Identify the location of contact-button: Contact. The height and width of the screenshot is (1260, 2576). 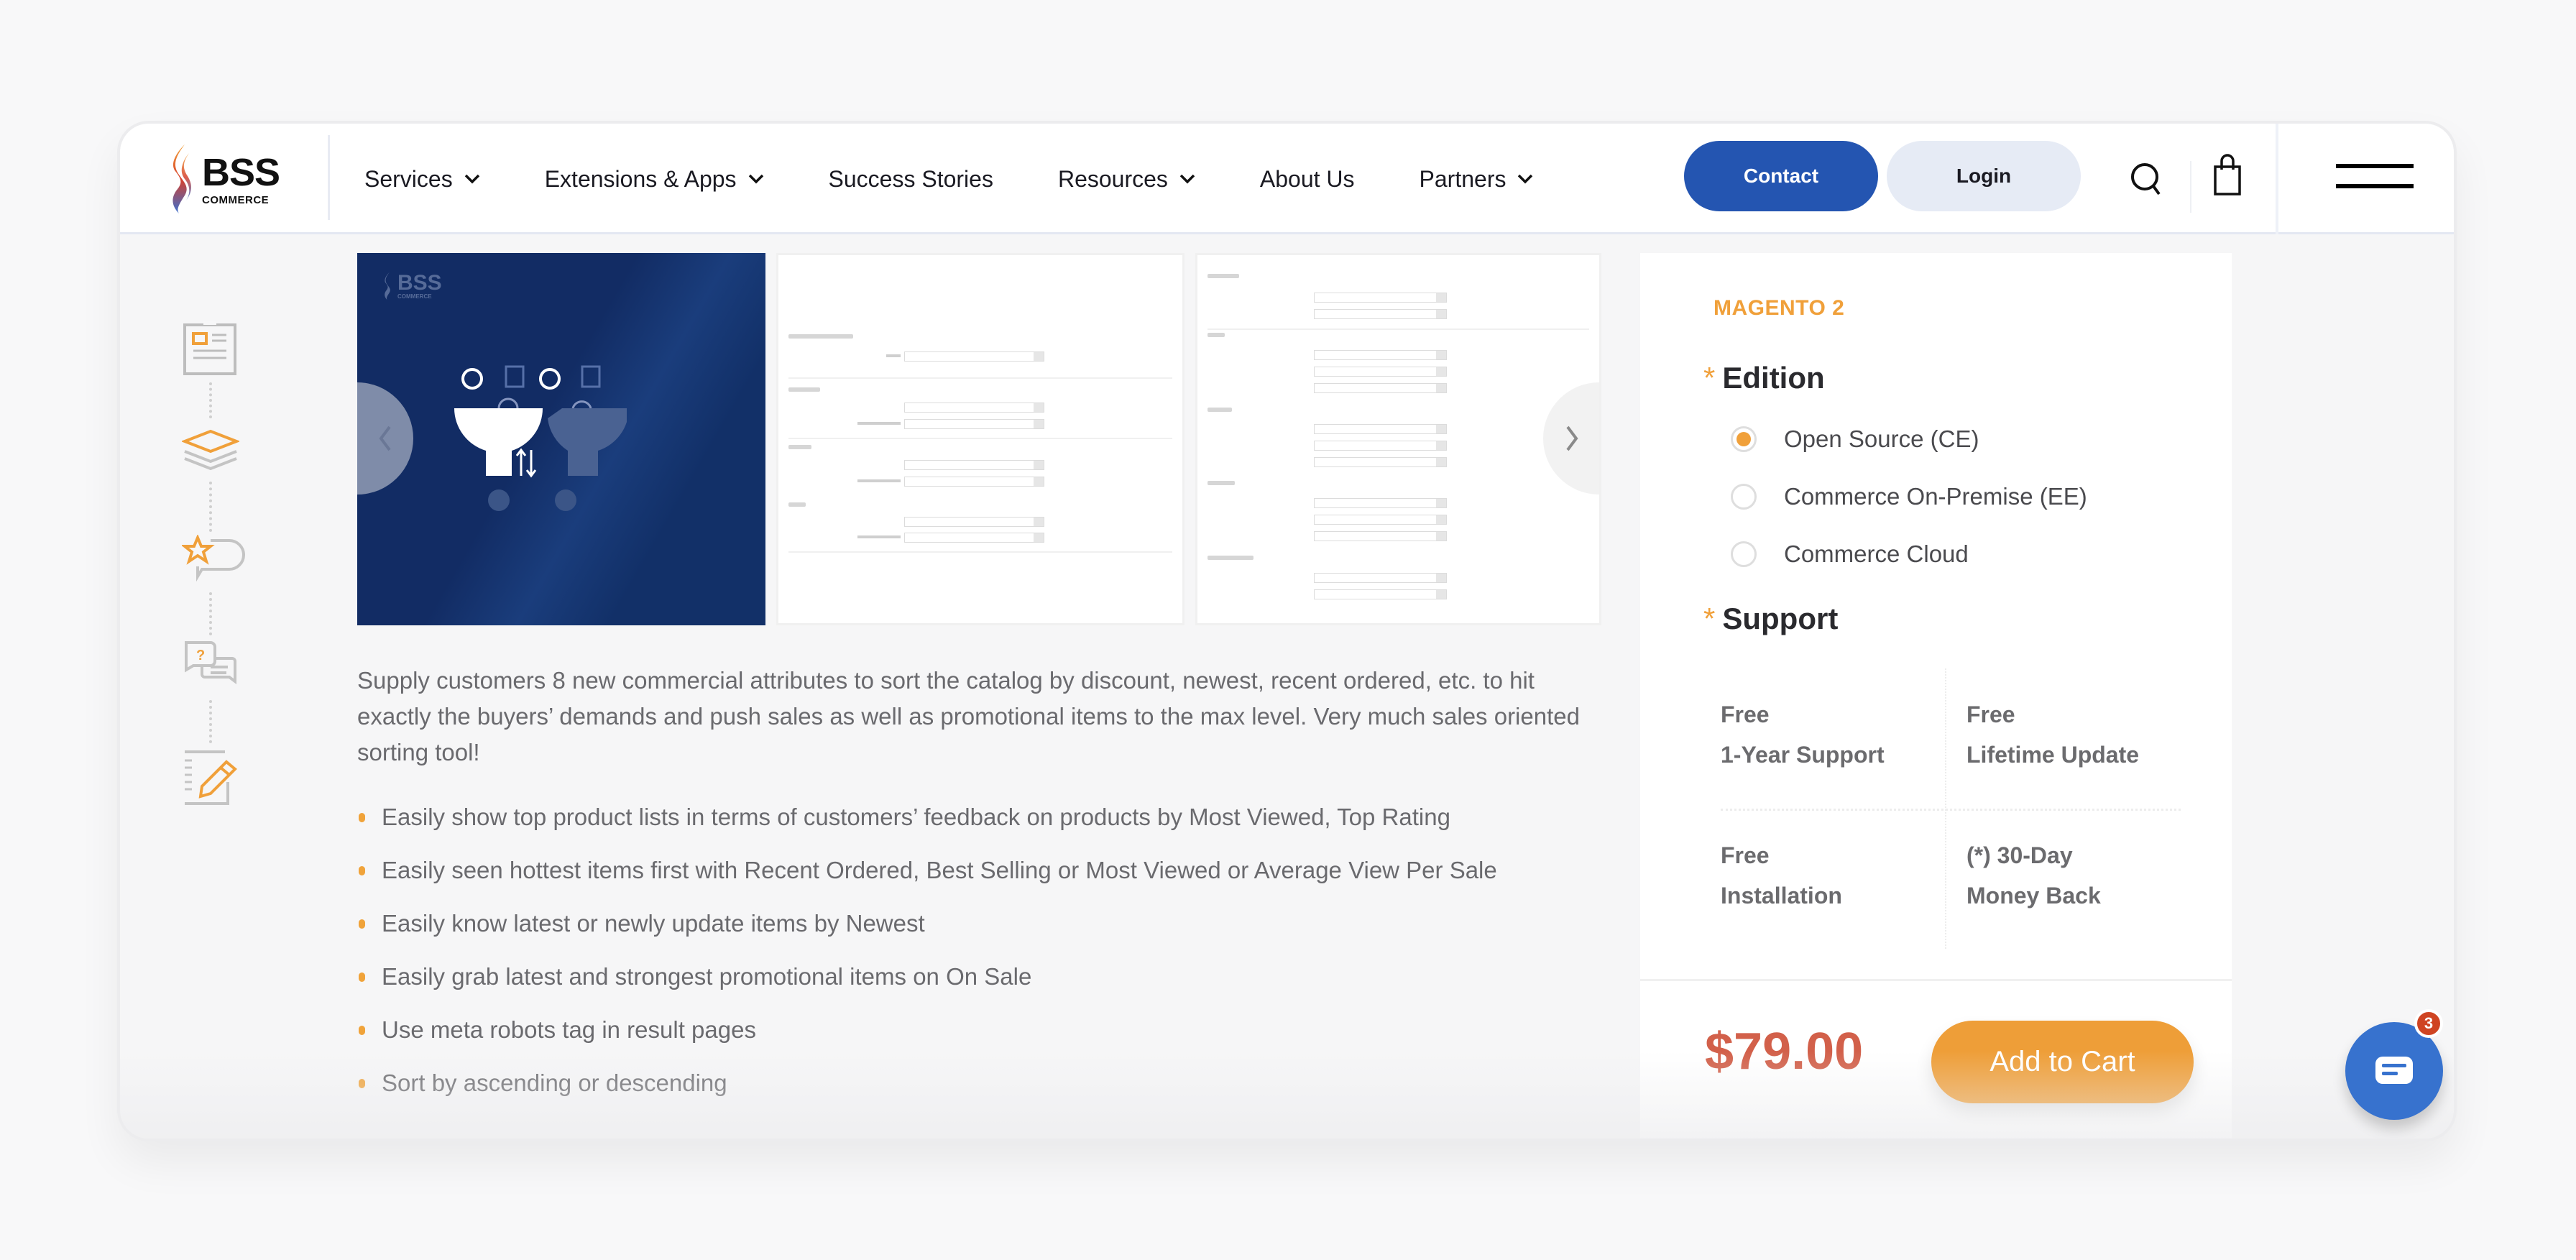
(1781, 176).